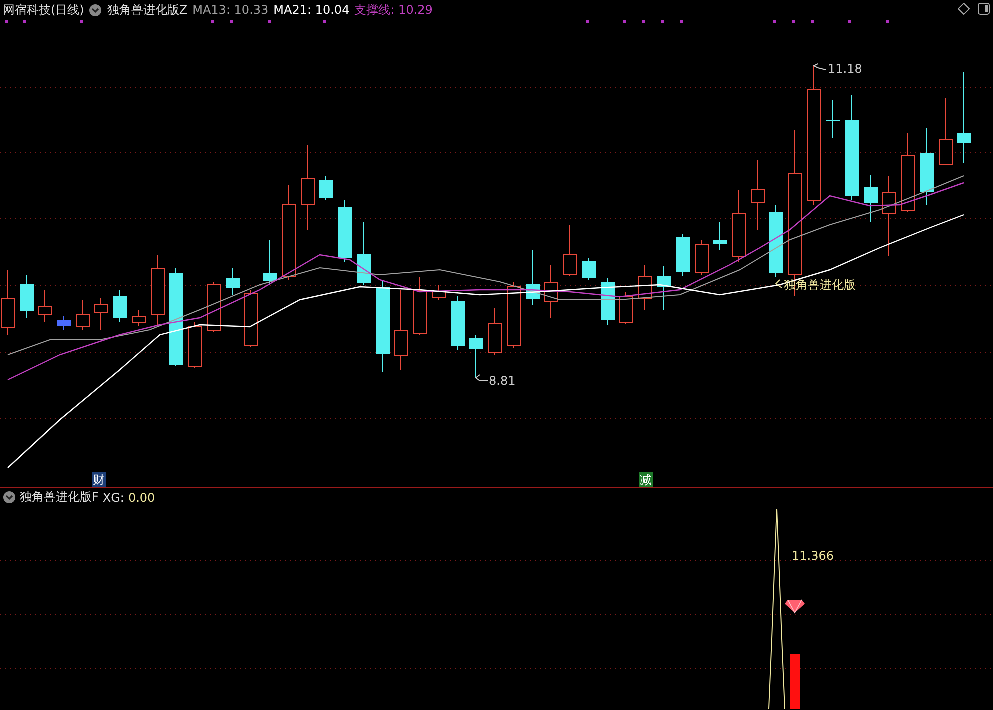 Image resolution: width=993 pixels, height=710 pixels. I want to click on legend-value: 支撑线: 10.29, so click(393, 10).